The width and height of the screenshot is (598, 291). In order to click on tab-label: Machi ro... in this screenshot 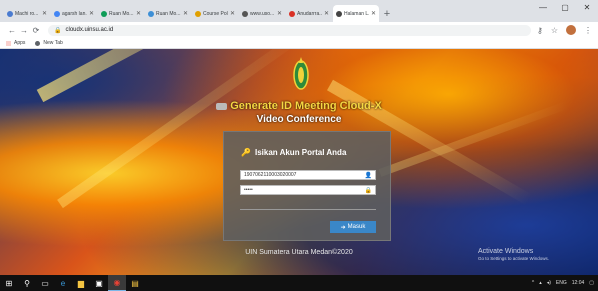, I will do `click(27, 13)`.